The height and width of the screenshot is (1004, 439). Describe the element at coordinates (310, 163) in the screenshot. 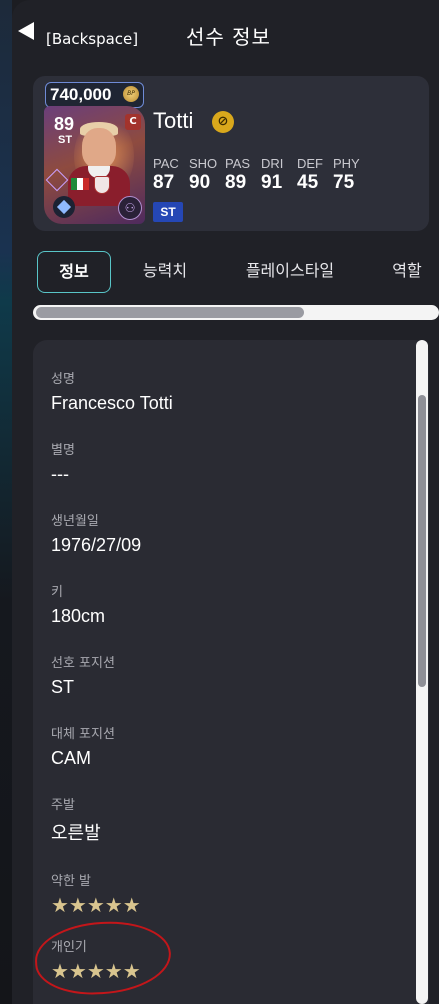

I see `stat-name: DEF` at that location.